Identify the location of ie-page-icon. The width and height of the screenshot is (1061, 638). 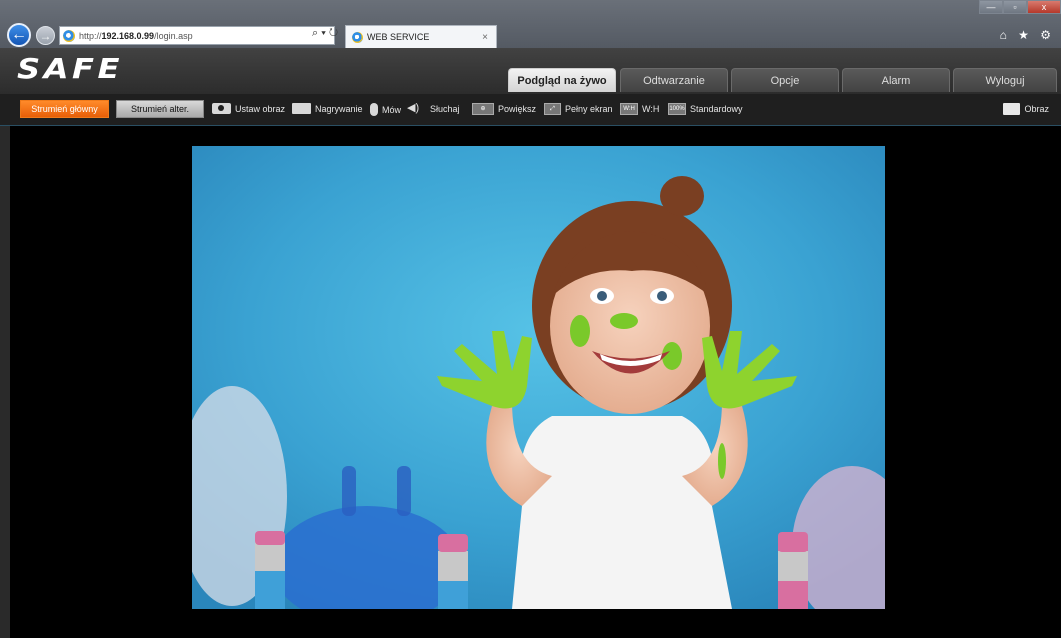
(69, 35).